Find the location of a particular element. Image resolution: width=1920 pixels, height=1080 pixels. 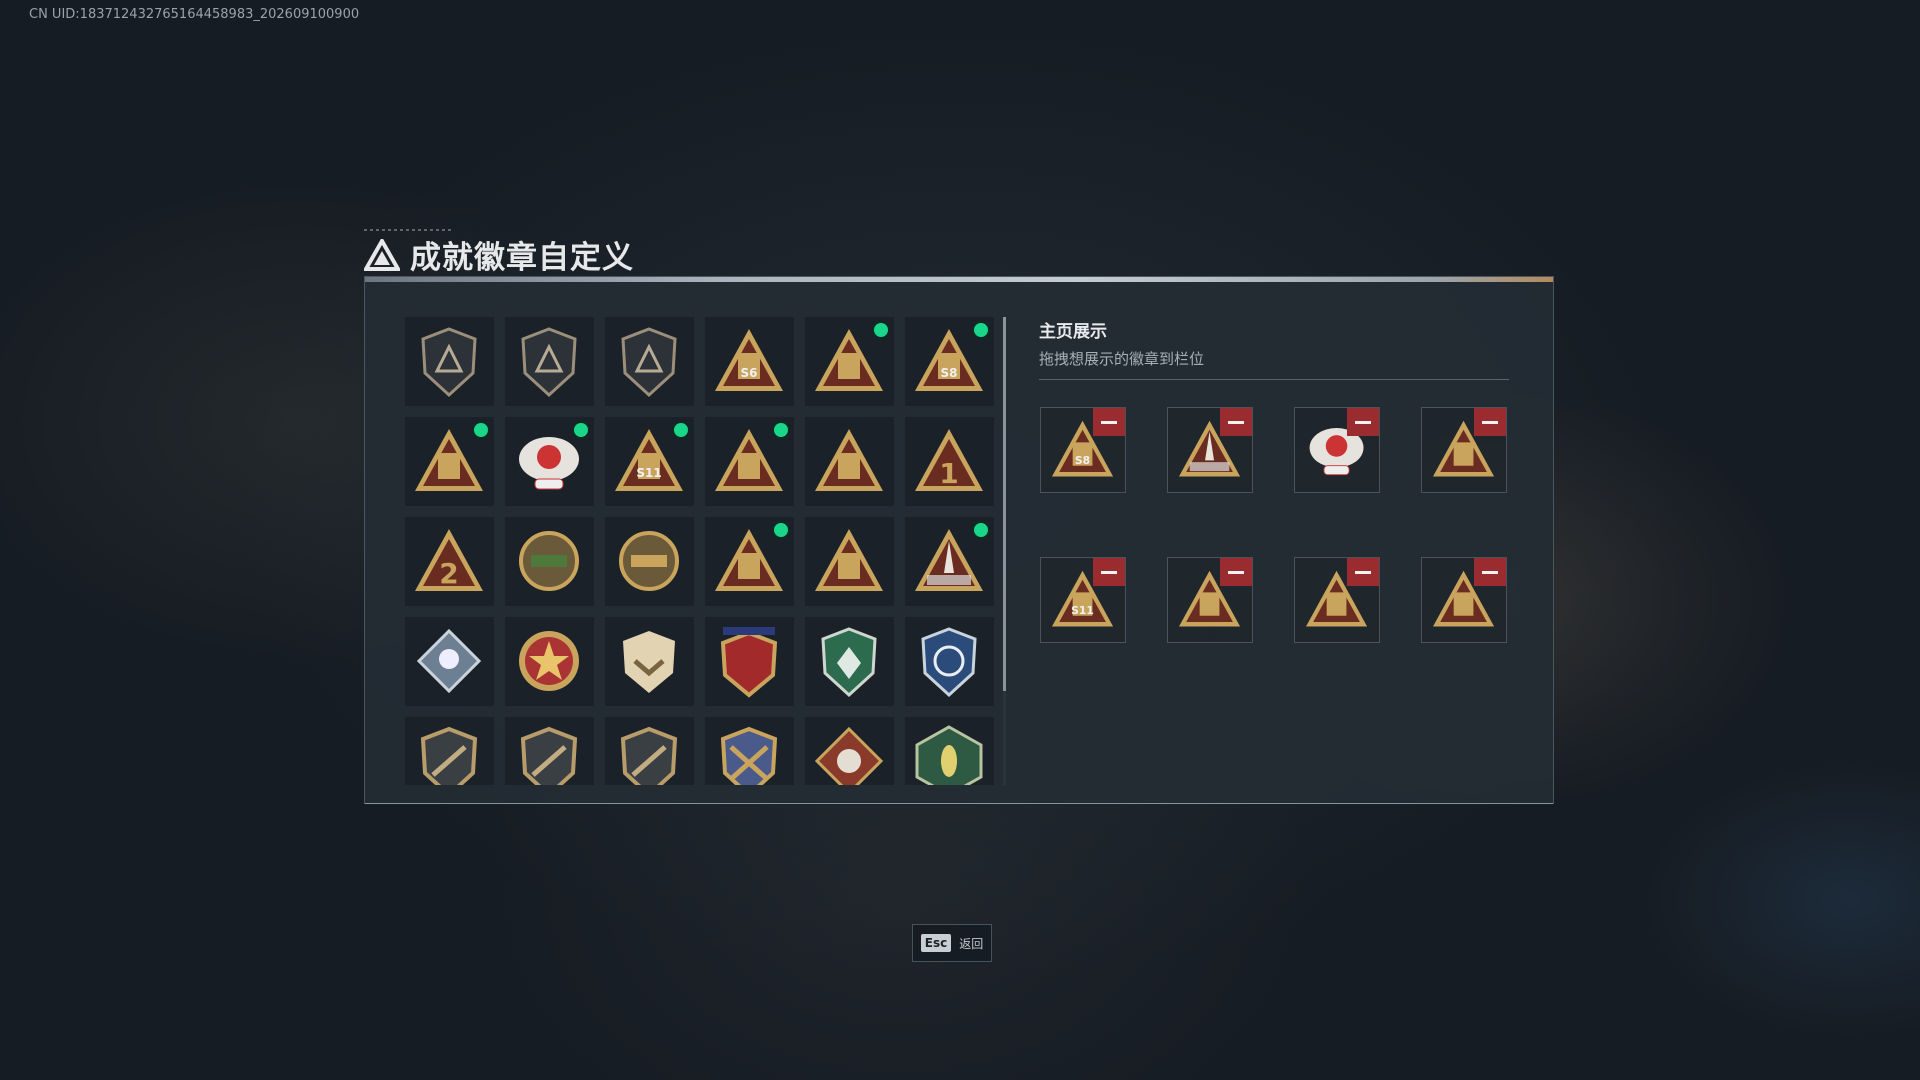

showcase-header: 主页展示 拖拽想展示的徽章到栏位 is located at coordinates (1274, 348).